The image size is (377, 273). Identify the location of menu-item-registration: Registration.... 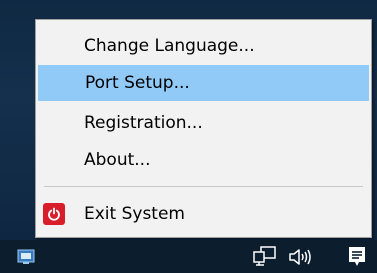
(203, 123).